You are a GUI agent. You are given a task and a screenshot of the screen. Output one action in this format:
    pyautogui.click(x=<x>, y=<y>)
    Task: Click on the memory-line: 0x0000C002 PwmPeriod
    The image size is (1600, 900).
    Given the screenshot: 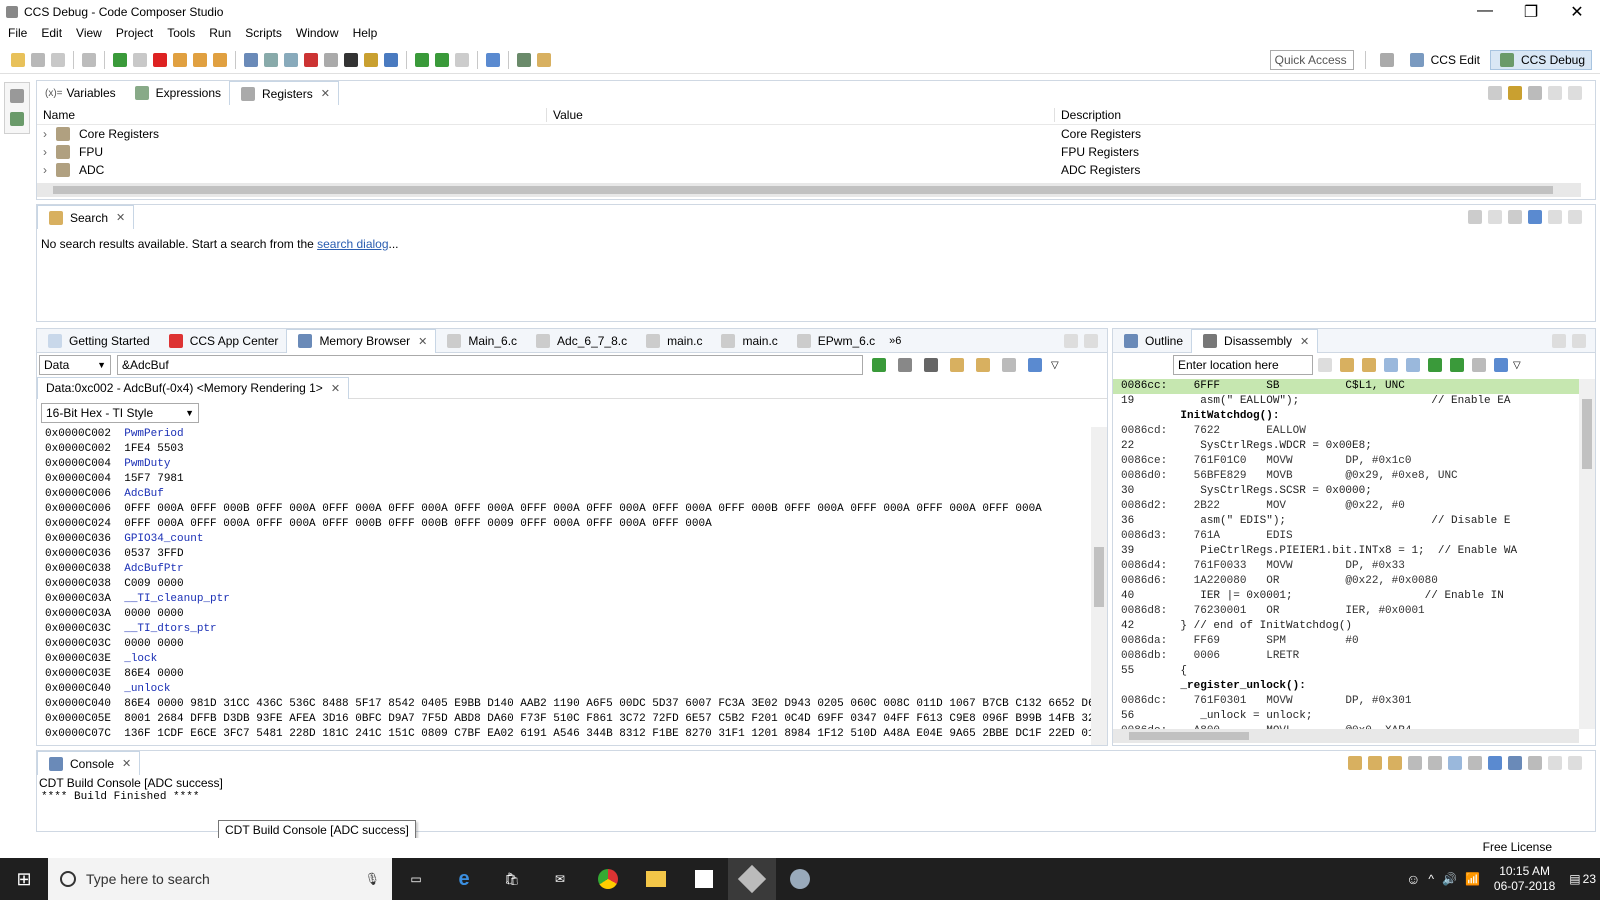 What is the action you would take?
    pyautogui.click(x=572, y=434)
    